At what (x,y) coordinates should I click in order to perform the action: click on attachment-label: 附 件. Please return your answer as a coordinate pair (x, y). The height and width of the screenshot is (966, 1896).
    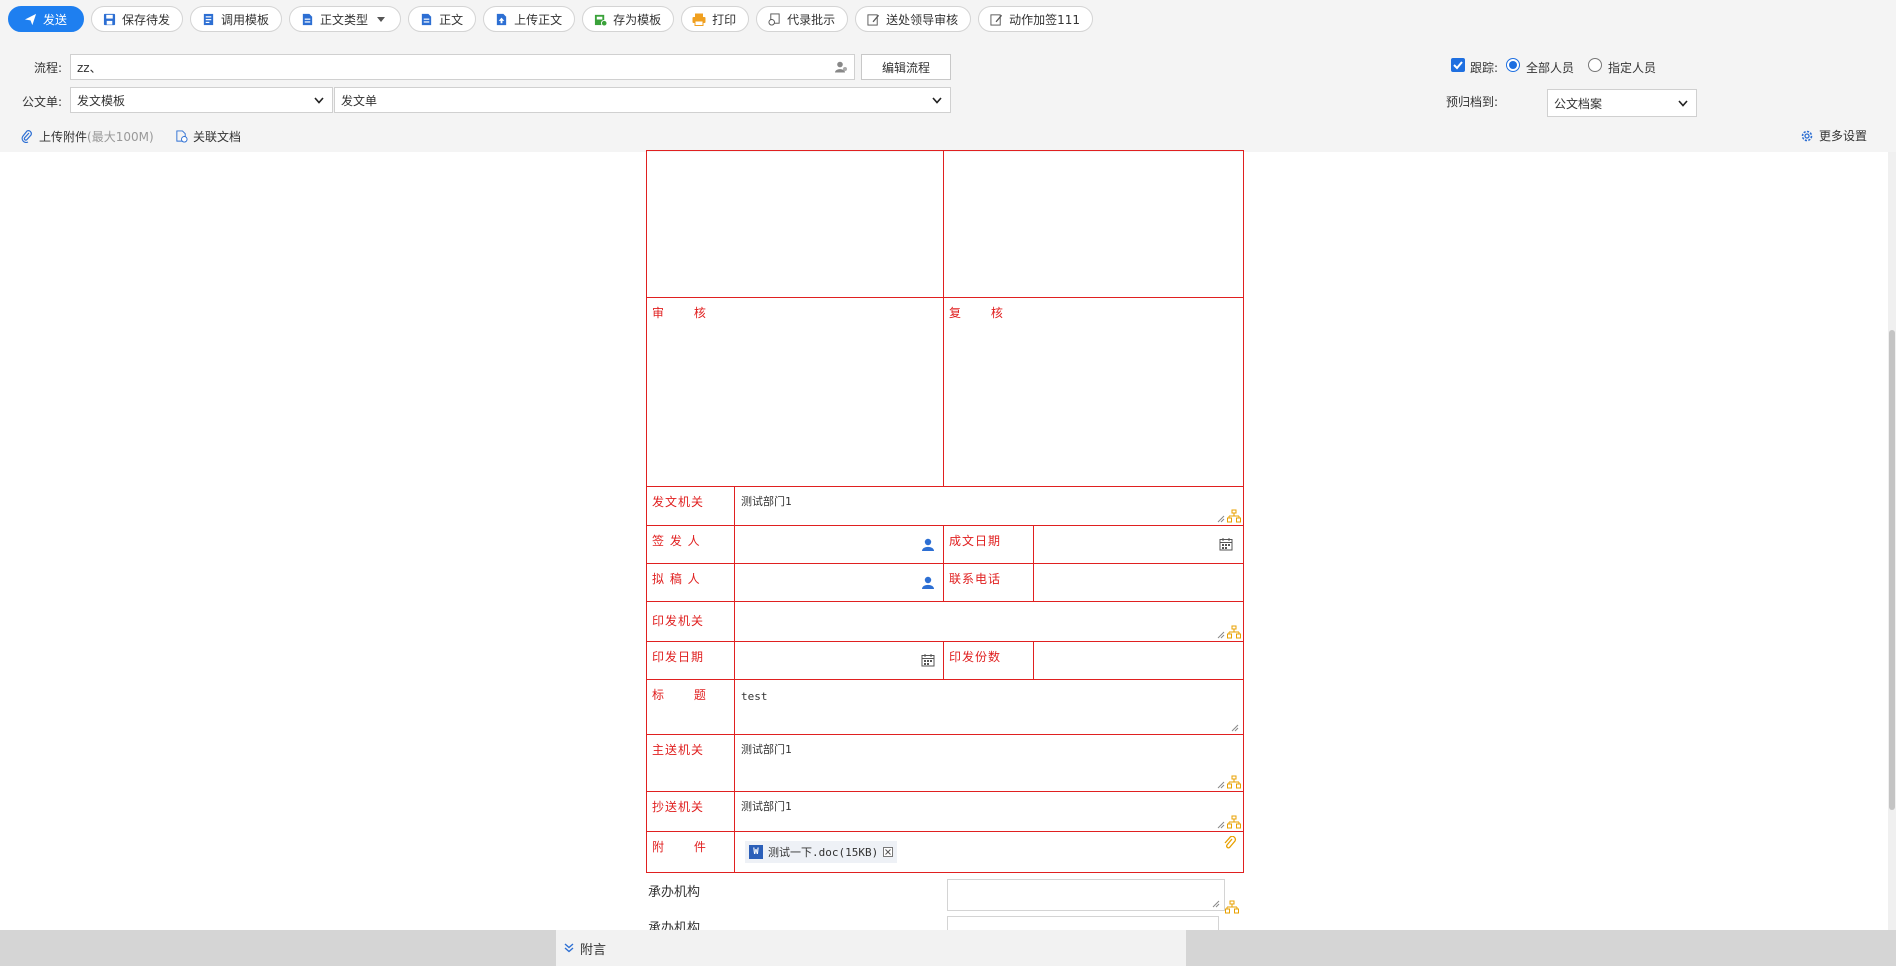
    Looking at the image, I should click on (679, 847).